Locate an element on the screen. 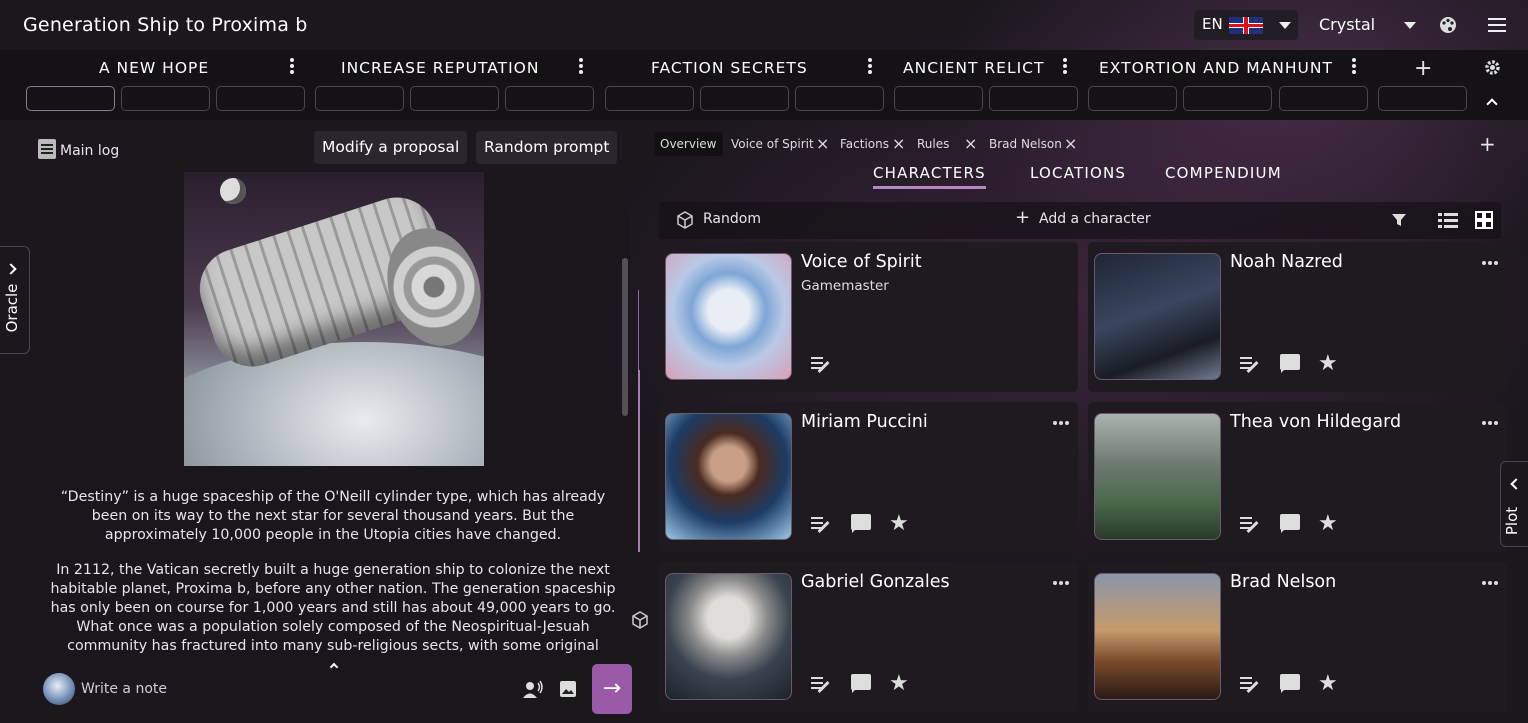 This screenshot has height=723, width=1528. app-title: Generation Ship to Proxima b is located at coordinates (165, 25).